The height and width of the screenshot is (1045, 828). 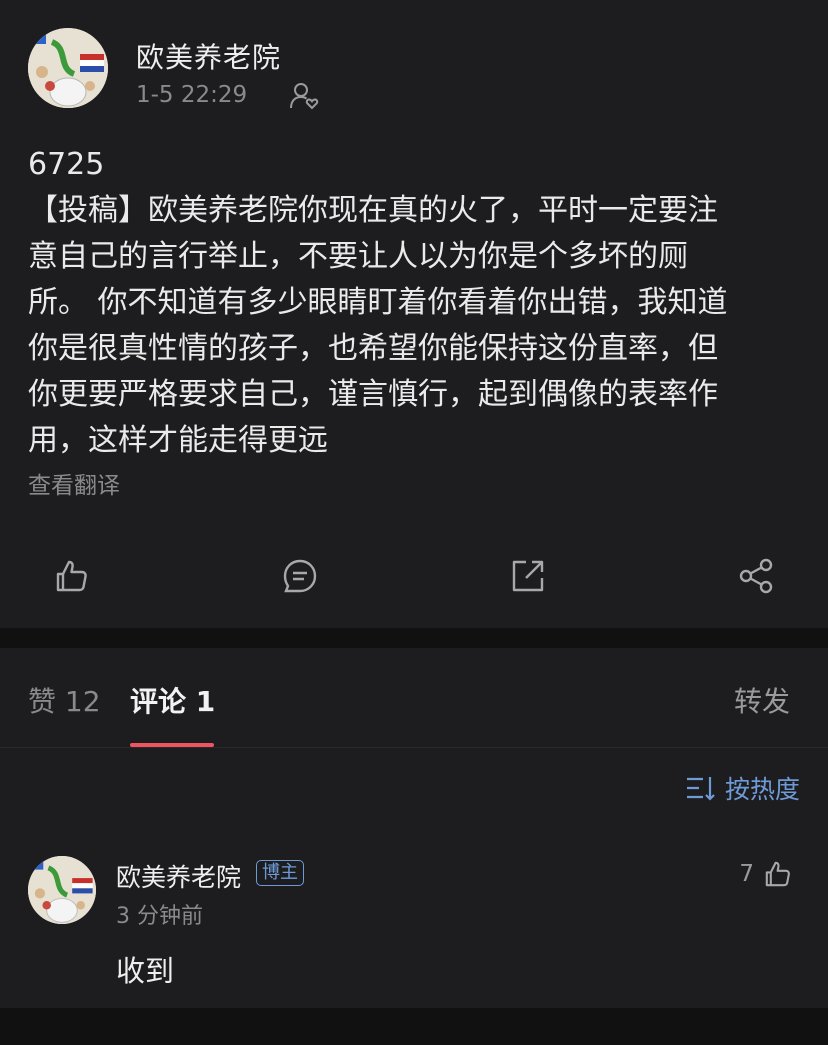 I want to click on comment-text: 收到, so click(x=145, y=971).